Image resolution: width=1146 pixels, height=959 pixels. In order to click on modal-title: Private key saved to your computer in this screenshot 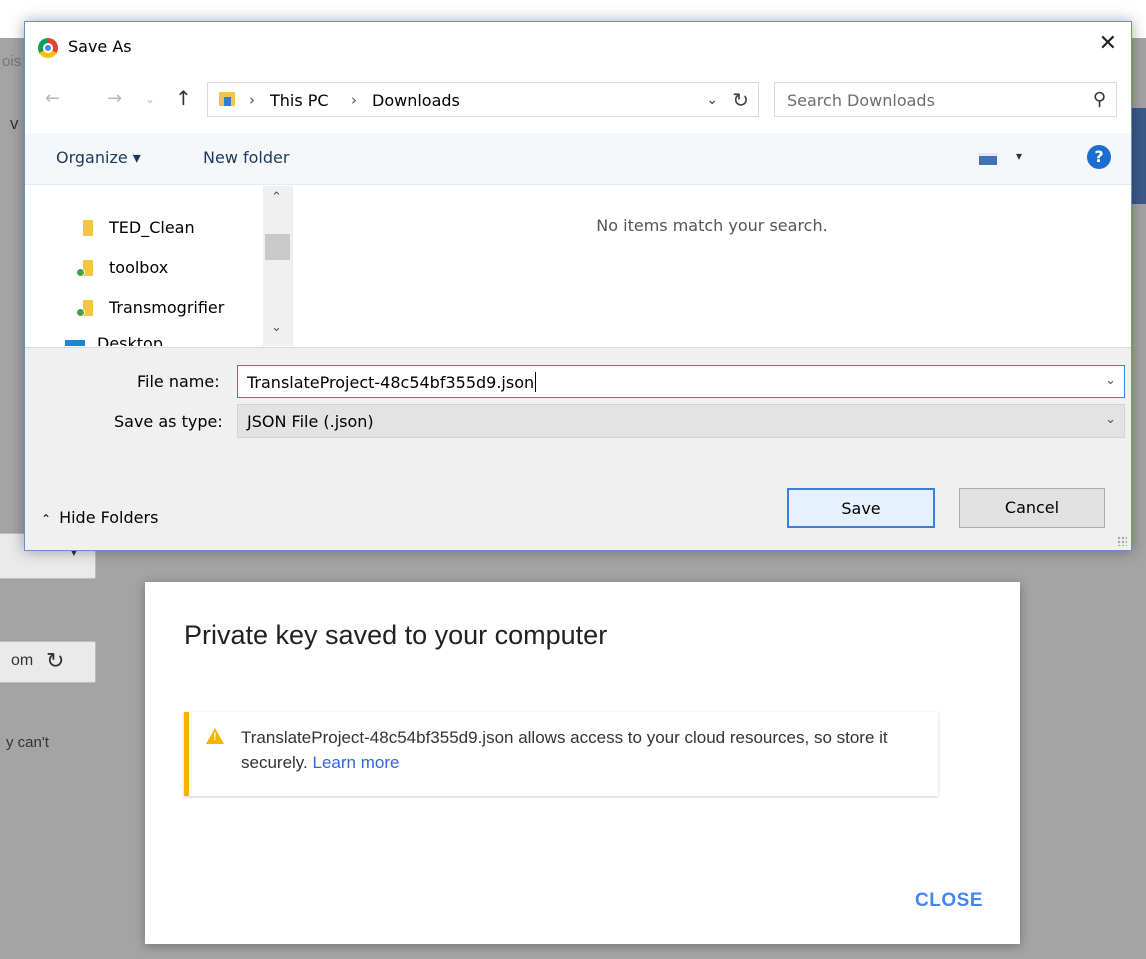, I will do `click(396, 635)`.